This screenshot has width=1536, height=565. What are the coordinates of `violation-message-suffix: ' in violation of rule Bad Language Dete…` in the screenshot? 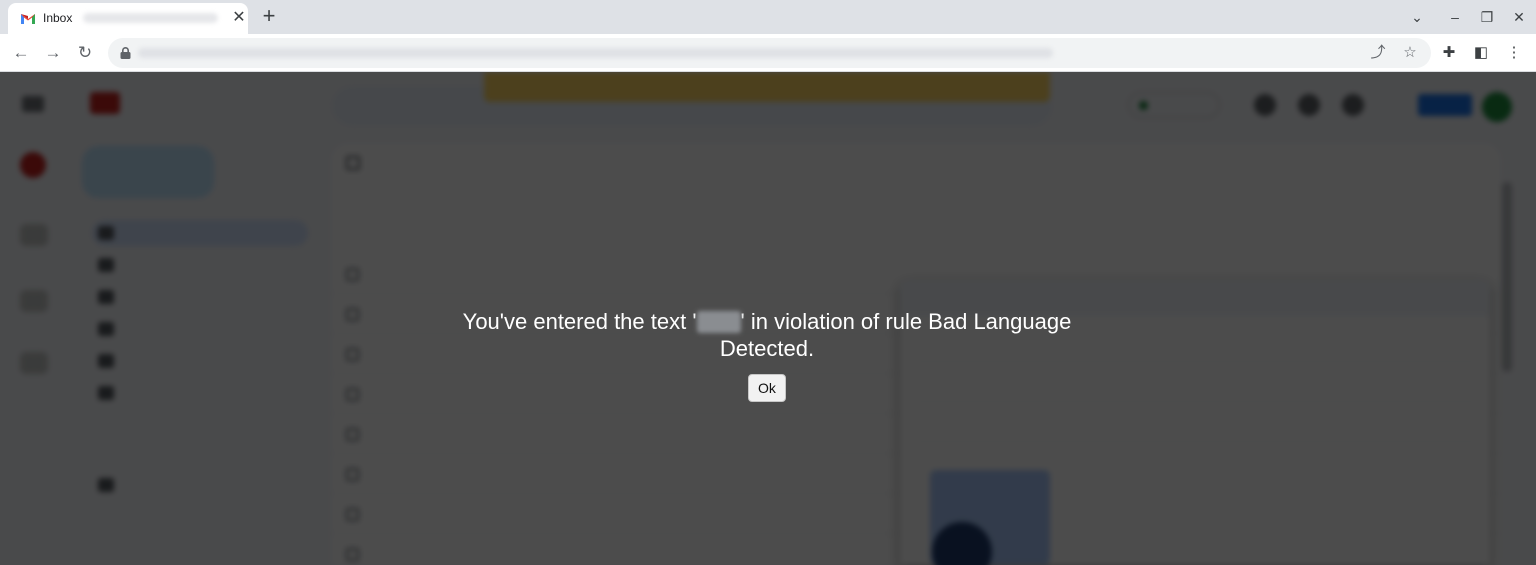 It's located at (895, 335).